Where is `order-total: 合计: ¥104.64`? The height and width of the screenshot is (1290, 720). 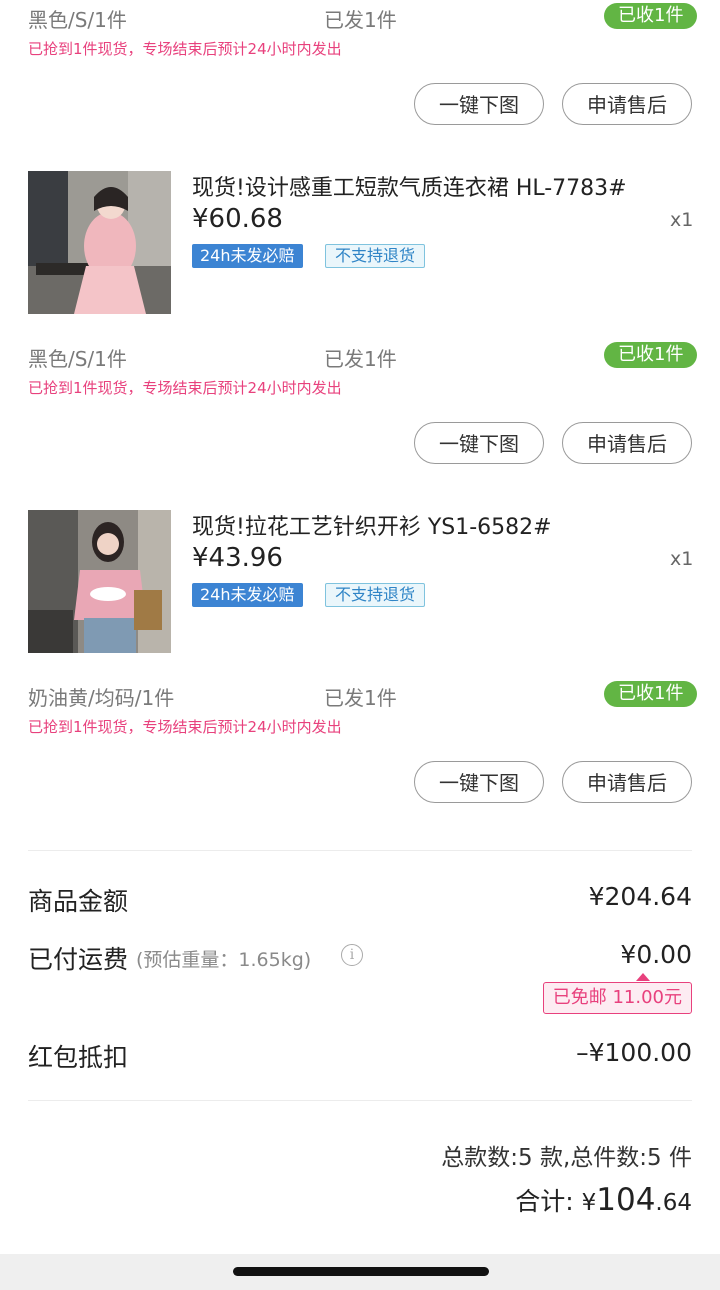
order-total: 合计: ¥104.64 is located at coordinates (603, 1200).